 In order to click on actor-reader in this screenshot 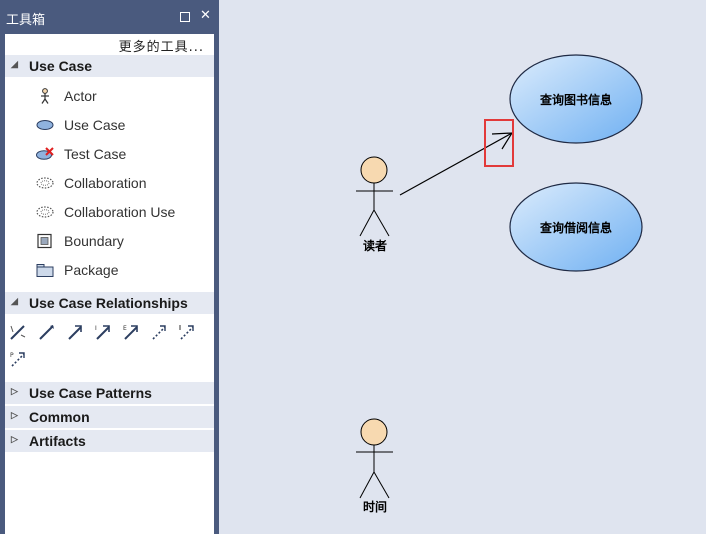, I will do `click(374, 196)`.